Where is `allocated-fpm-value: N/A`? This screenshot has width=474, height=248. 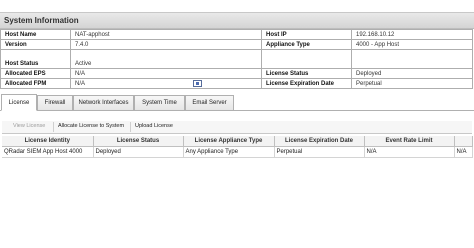
allocated-fpm-value: N/A is located at coordinates (80, 84).